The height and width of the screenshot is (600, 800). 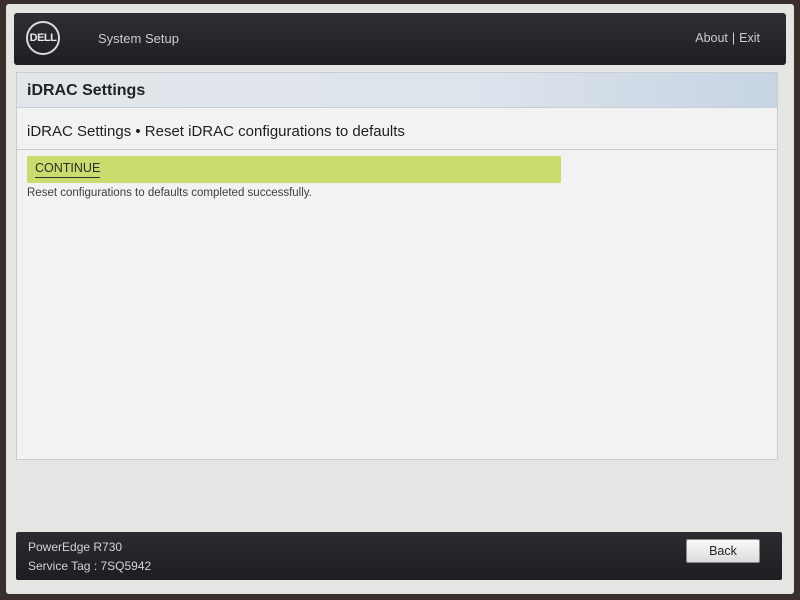 I want to click on back-button: Back, so click(x=723, y=551).